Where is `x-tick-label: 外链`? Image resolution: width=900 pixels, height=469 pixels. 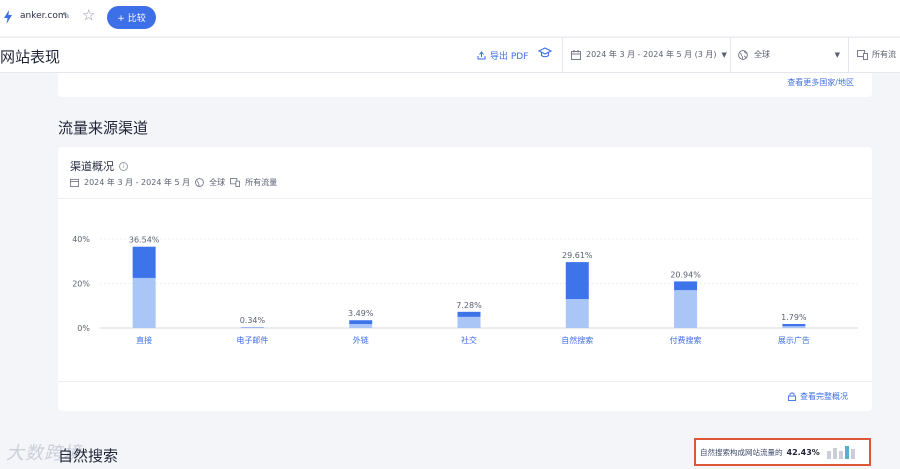 x-tick-label: 外链 is located at coordinates (361, 340).